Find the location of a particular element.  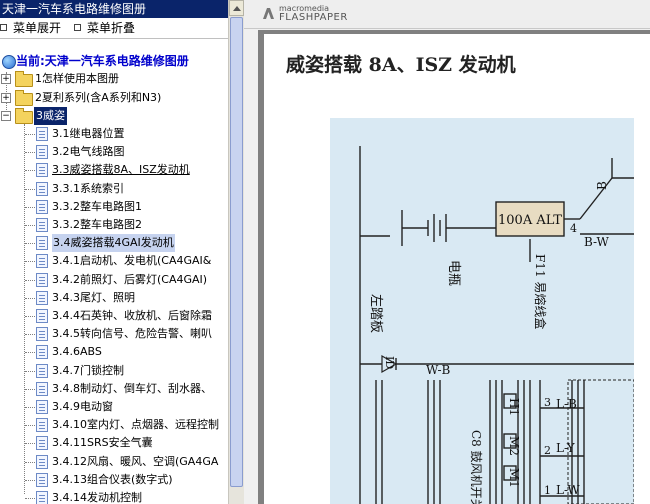

menu-expand-button: 菜单展开 is located at coordinates (30, 28).